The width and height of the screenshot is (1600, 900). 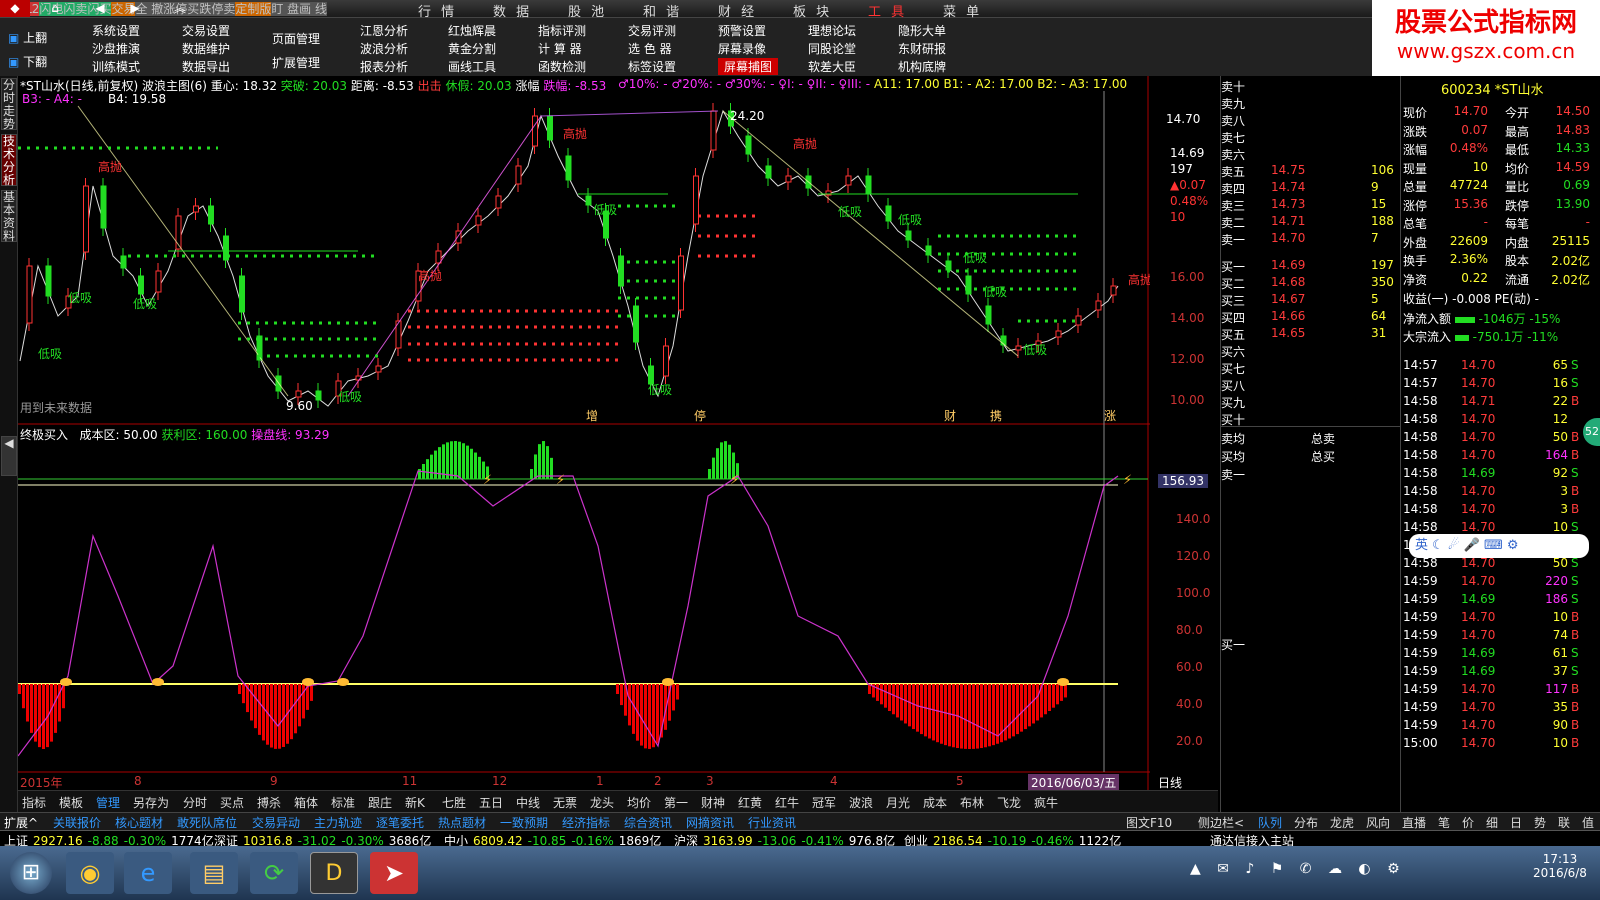 I want to click on app-logo-icon: ◆, so click(x=15, y=8).